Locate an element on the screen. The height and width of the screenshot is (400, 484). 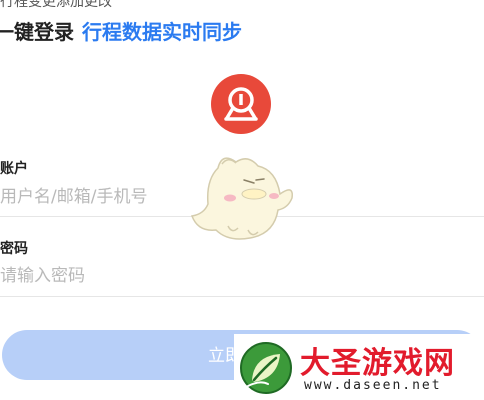
password-label: 密码 is located at coordinates (14, 249).